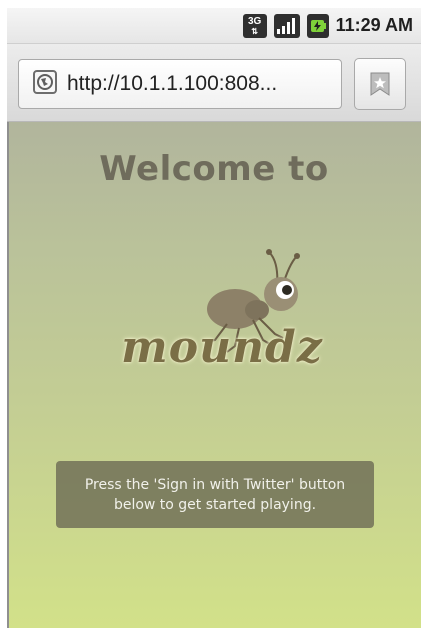 The width and height of the screenshot is (421, 628). Describe the element at coordinates (214, 169) in the screenshot. I see `welcome-heading: Welcome to` at that location.